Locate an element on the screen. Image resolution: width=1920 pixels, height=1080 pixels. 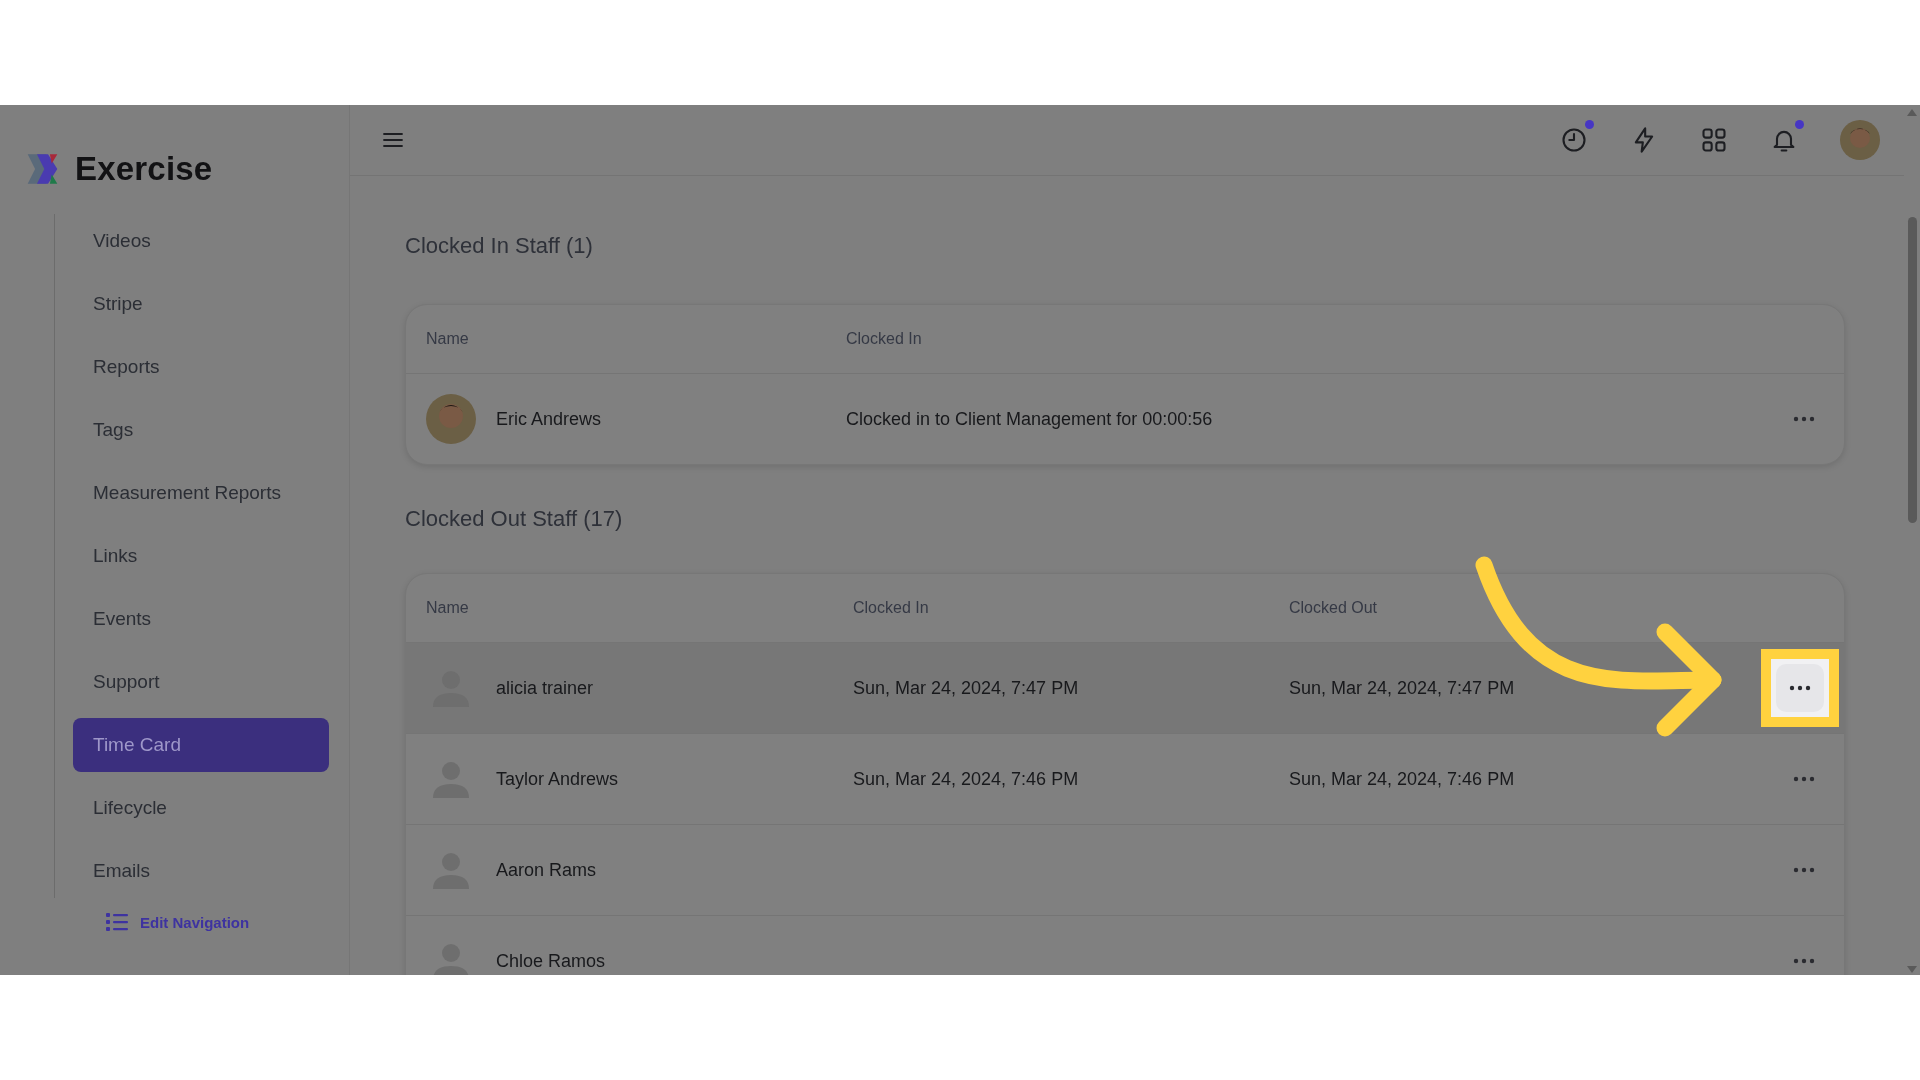
nav-item: Emails is located at coordinates (201, 871).